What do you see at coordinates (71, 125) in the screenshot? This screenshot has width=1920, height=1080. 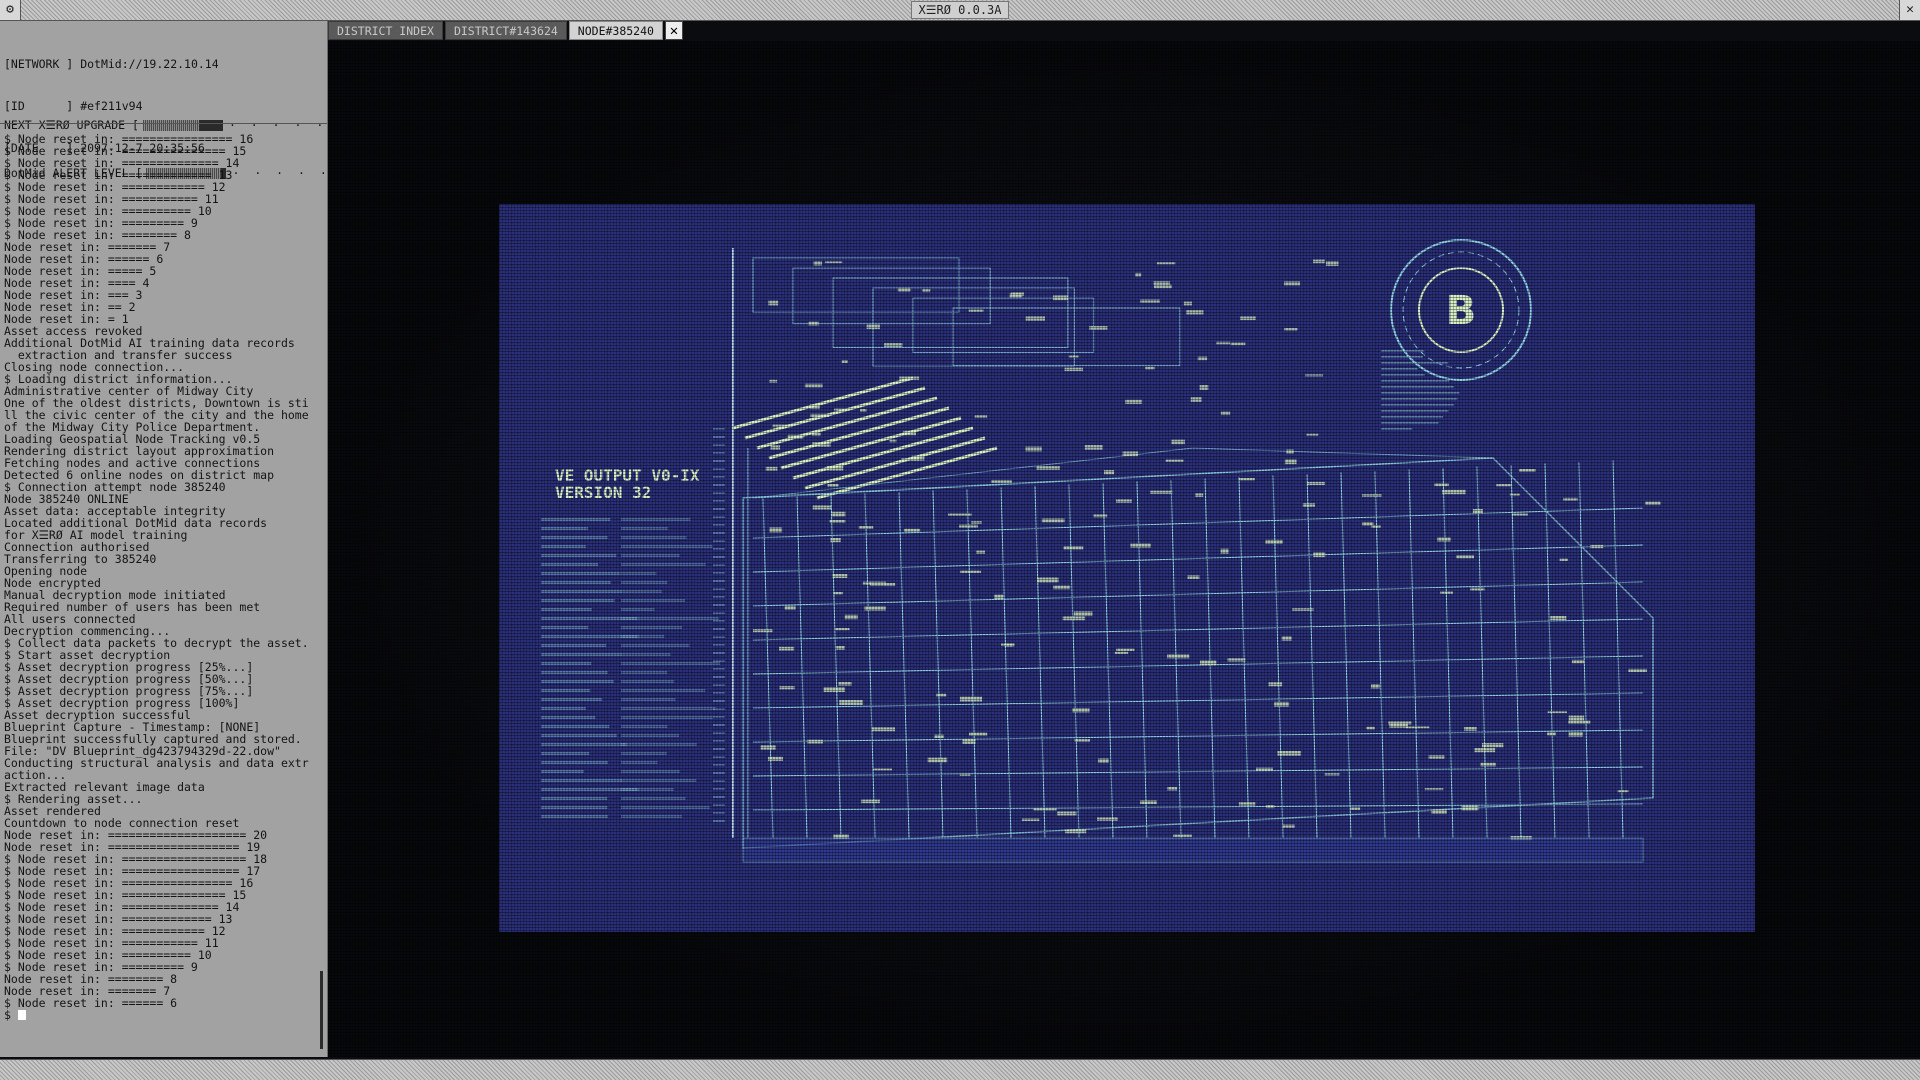 I see `upgrade-label: NEXT X☰RØ UPGRADE [` at bounding box center [71, 125].